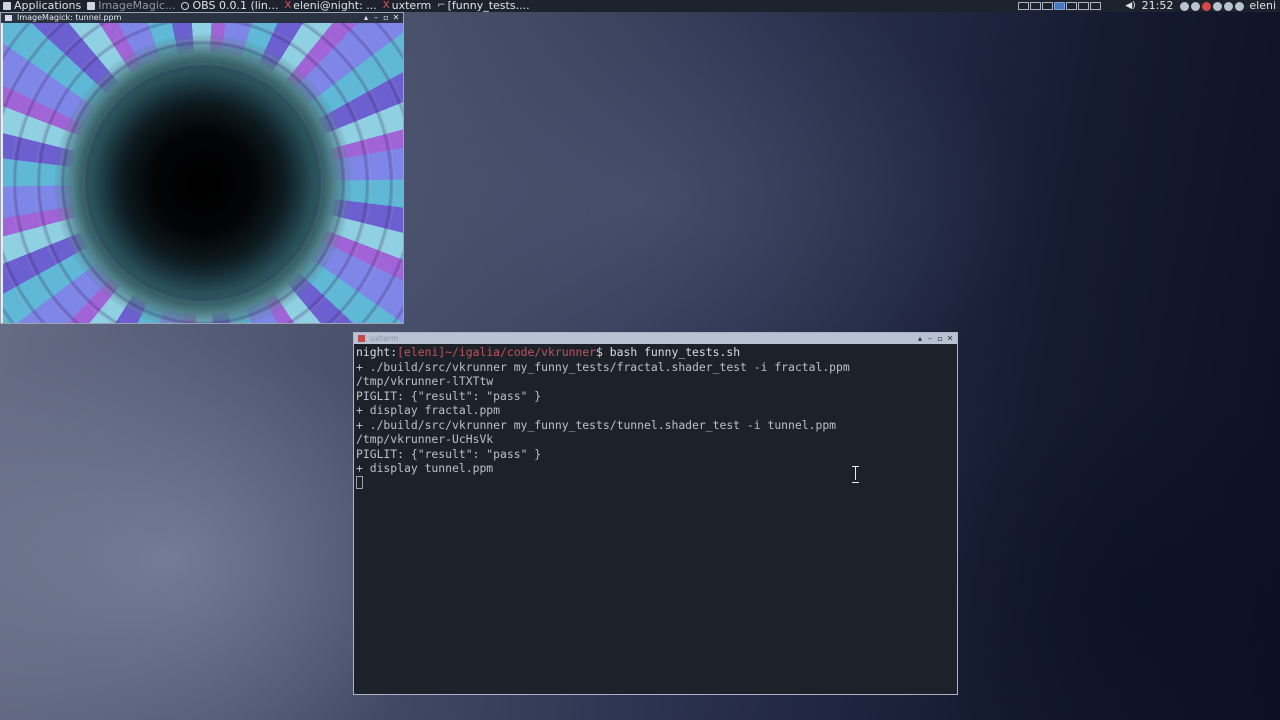 The image size is (1280, 720). Describe the element at coordinates (377, 352) in the screenshot. I see `prompt-host: night:` at that location.